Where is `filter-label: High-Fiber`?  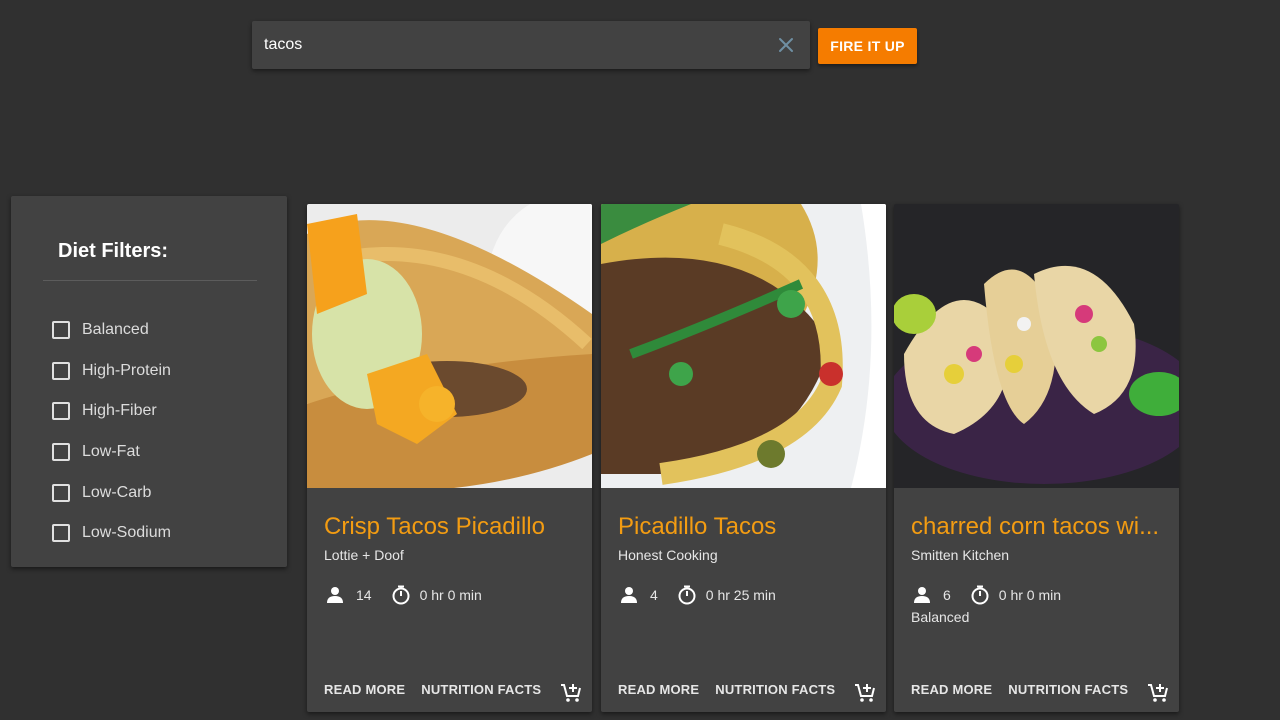 filter-label: High-Fiber is located at coordinates (119, 411).